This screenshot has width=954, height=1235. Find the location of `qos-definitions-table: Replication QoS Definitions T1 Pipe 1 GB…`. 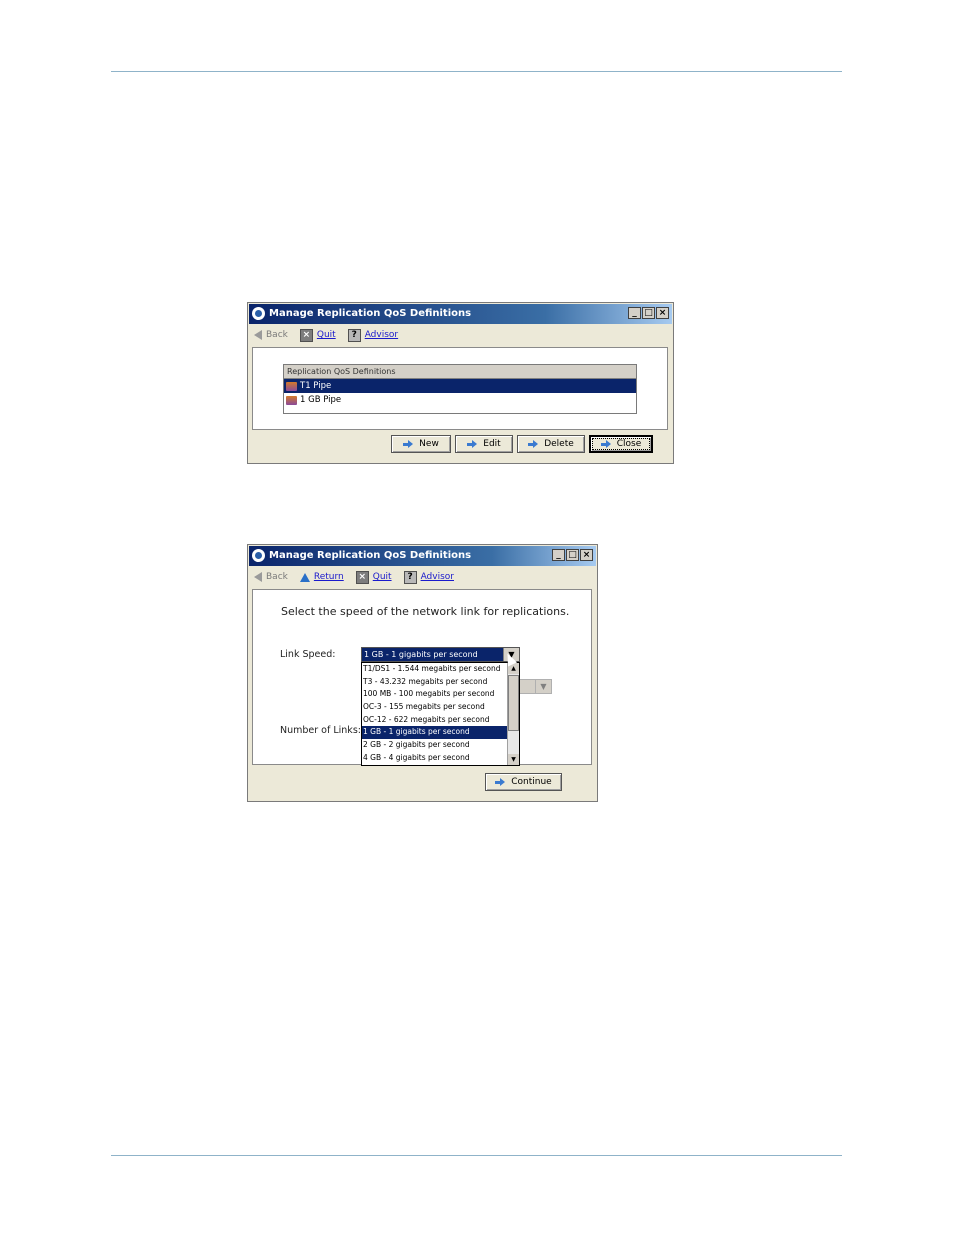

qos-definitions-table: Replication QoS Definitions T1 Pipe 1 GB… is located at coordinates (460, 389).